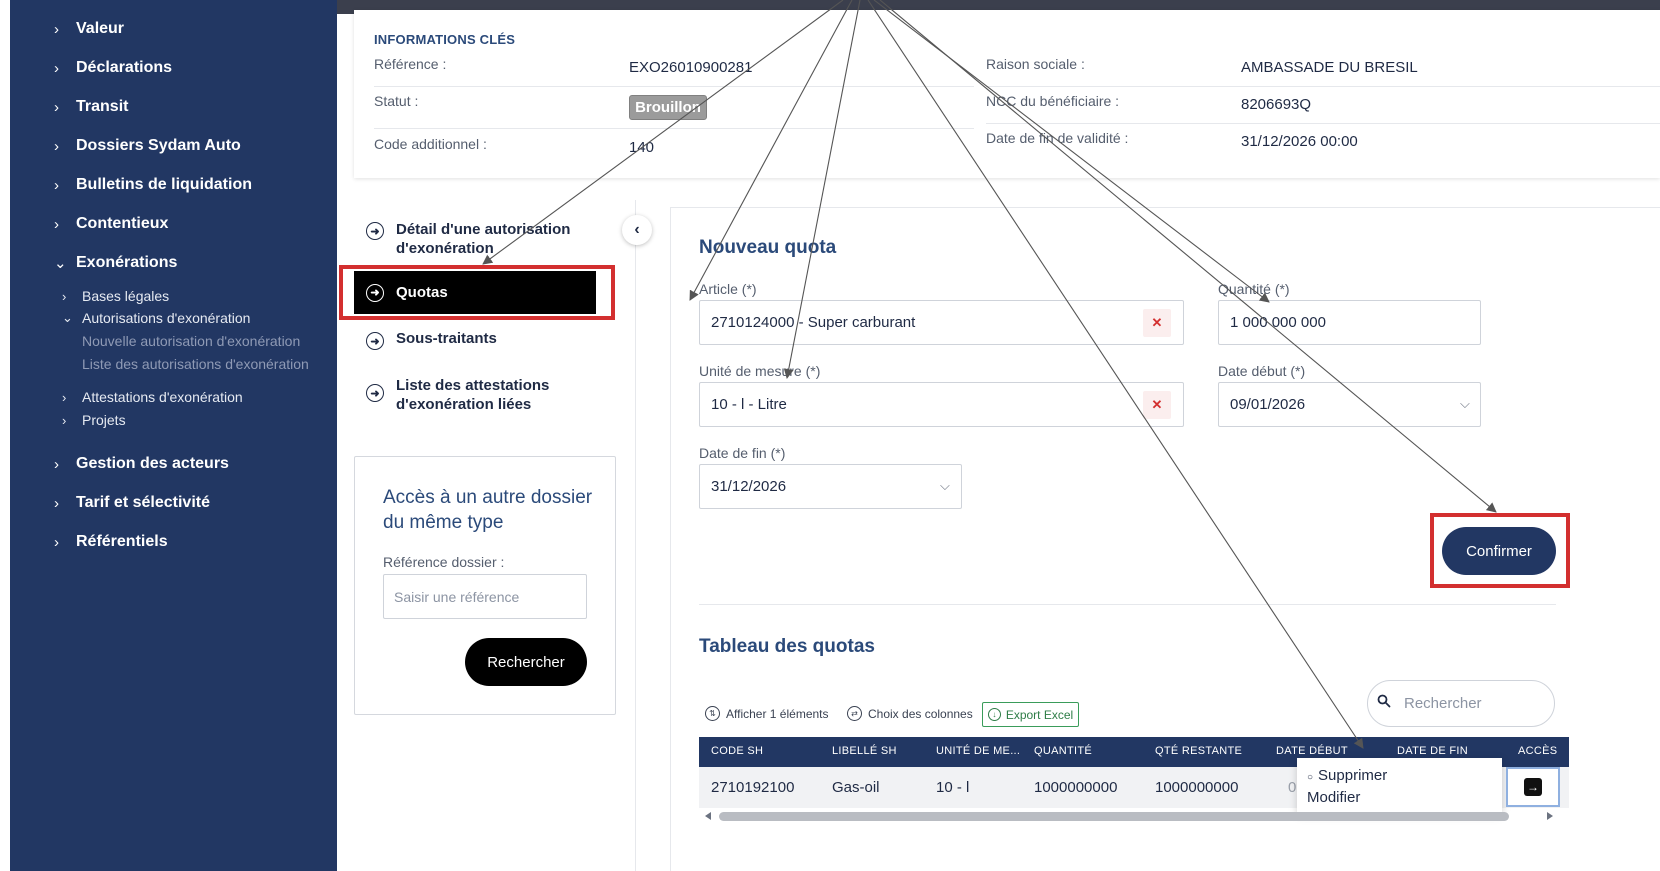 The height and width of the screenshot is (871, 1660). I want to click on sidebar-item-label: Gestion des acteurs, so click(152, 463).